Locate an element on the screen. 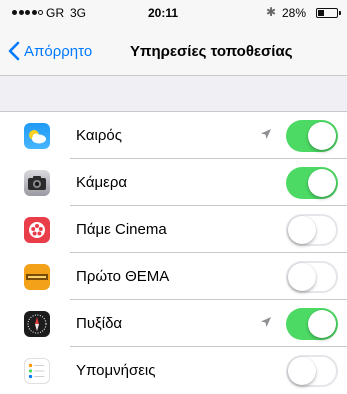 This screenshot has height=394, width=347. app-label: Υπομνήσεις is located at coordinates (116, 370).